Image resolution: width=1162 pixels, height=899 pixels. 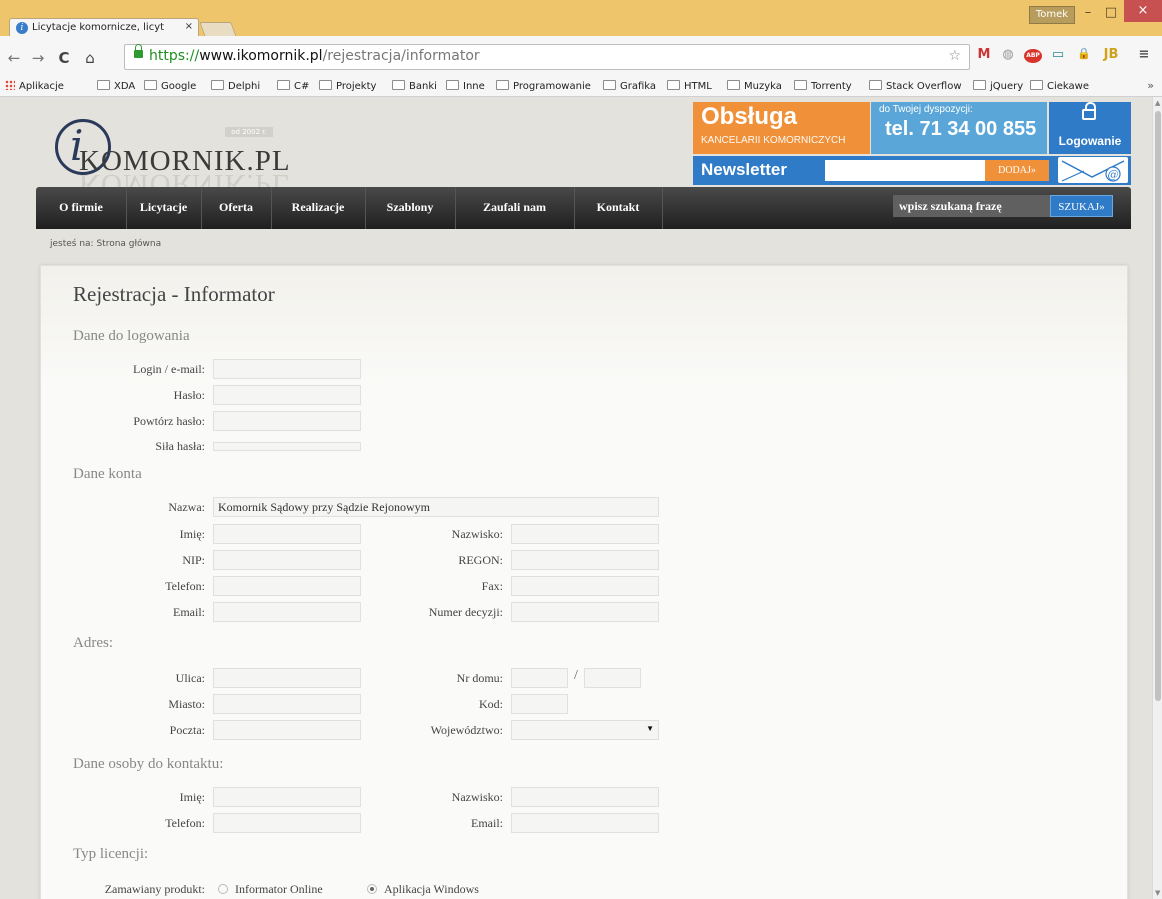 What do you see at coordinates (431, 889) in the screenshot?
I see `product-option-windows-label: Aplikacja Windows` at bounding box center [431, 889].